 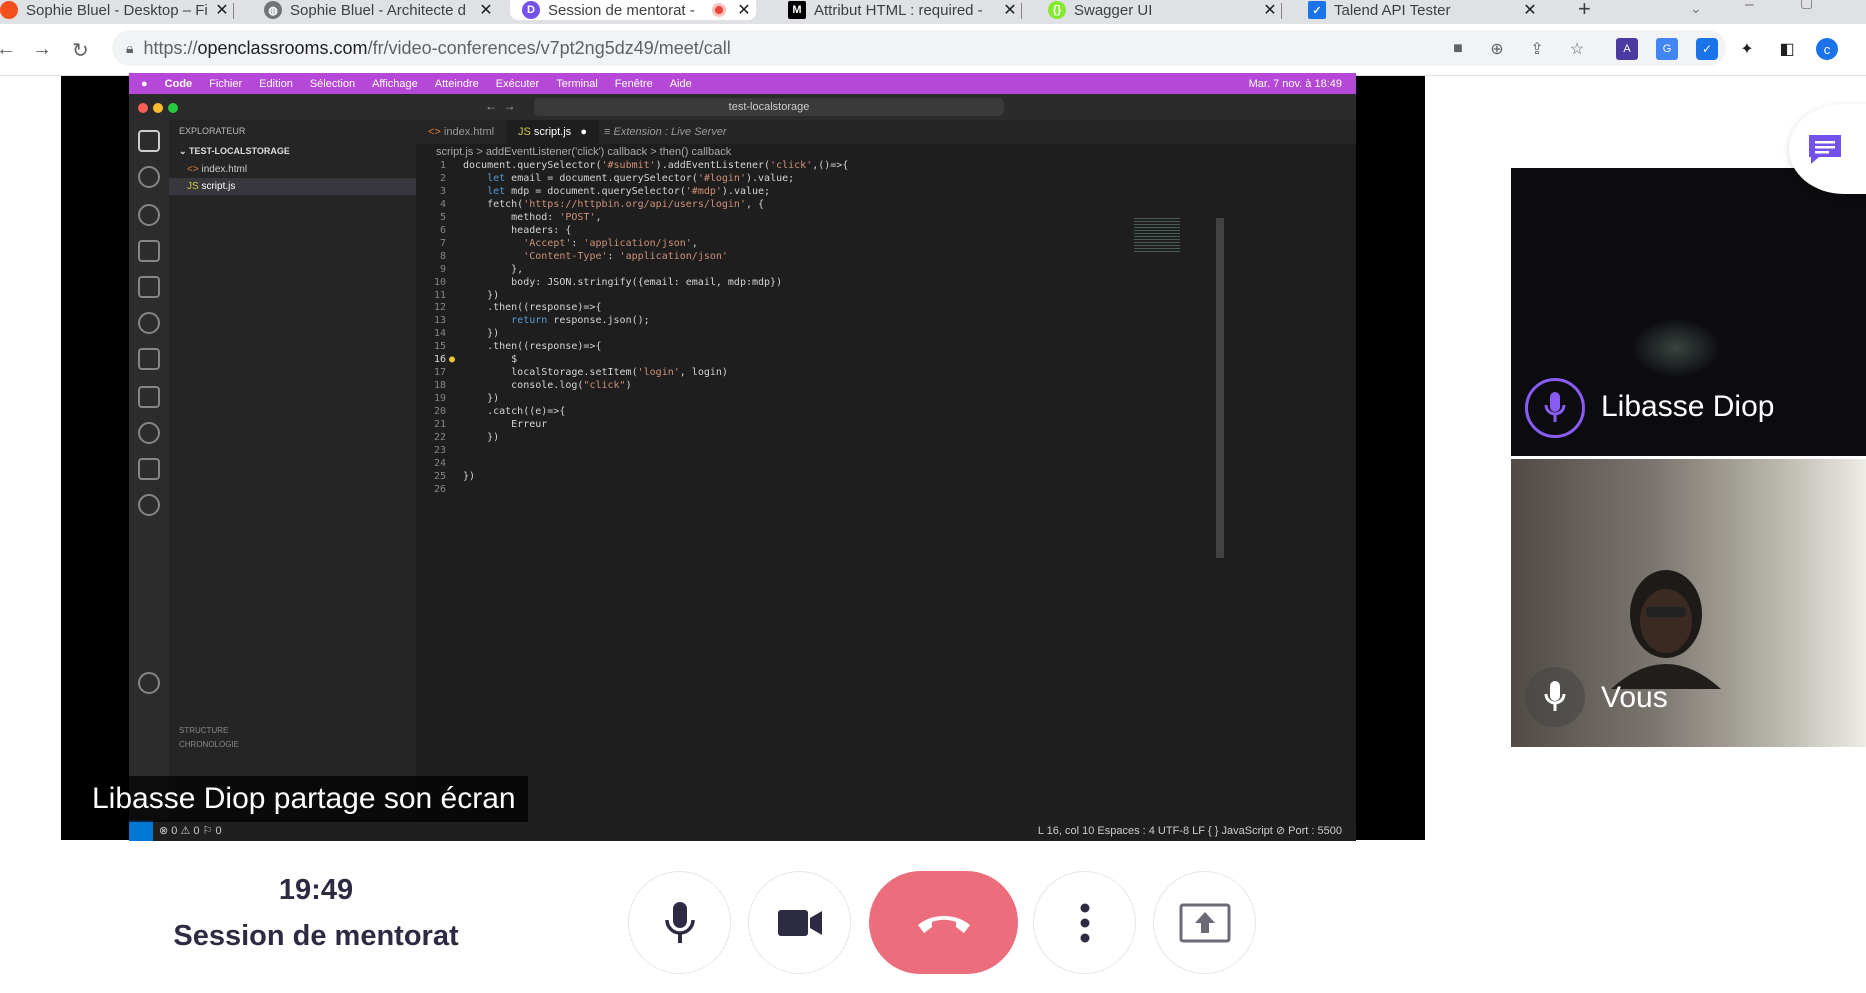 I want to click on mac-menu-item: Code, so click(x=178, y=83).